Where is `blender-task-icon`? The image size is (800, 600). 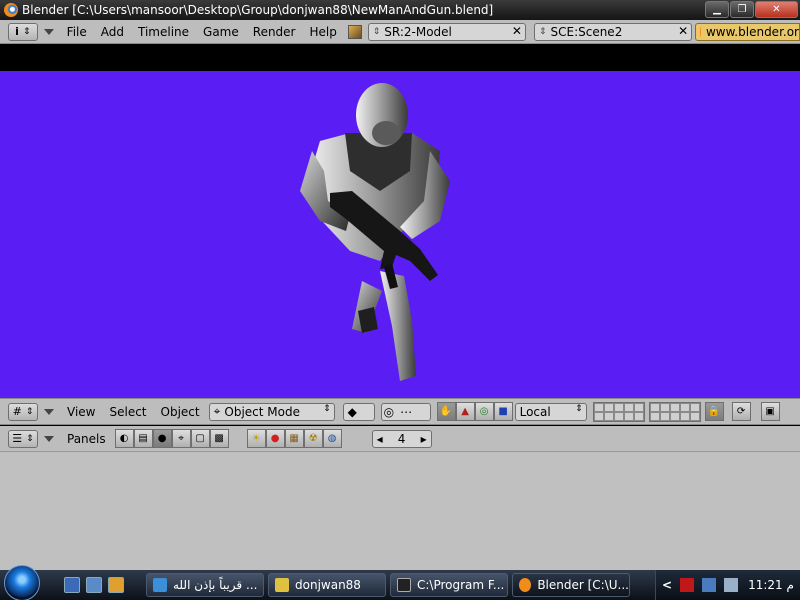 blender-task-icon is located at coordinates (525, 585).